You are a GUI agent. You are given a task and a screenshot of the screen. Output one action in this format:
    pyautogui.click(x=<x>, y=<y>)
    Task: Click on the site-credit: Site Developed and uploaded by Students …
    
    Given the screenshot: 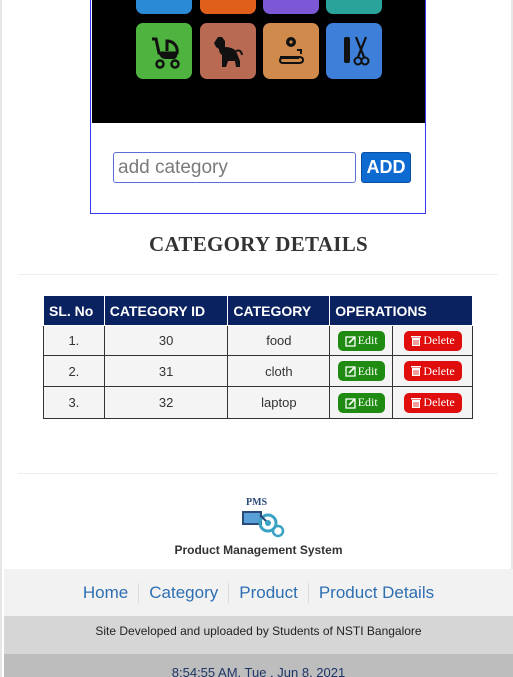 What is the action you would take?
    pyautogui.click(x=258, y=635)
    